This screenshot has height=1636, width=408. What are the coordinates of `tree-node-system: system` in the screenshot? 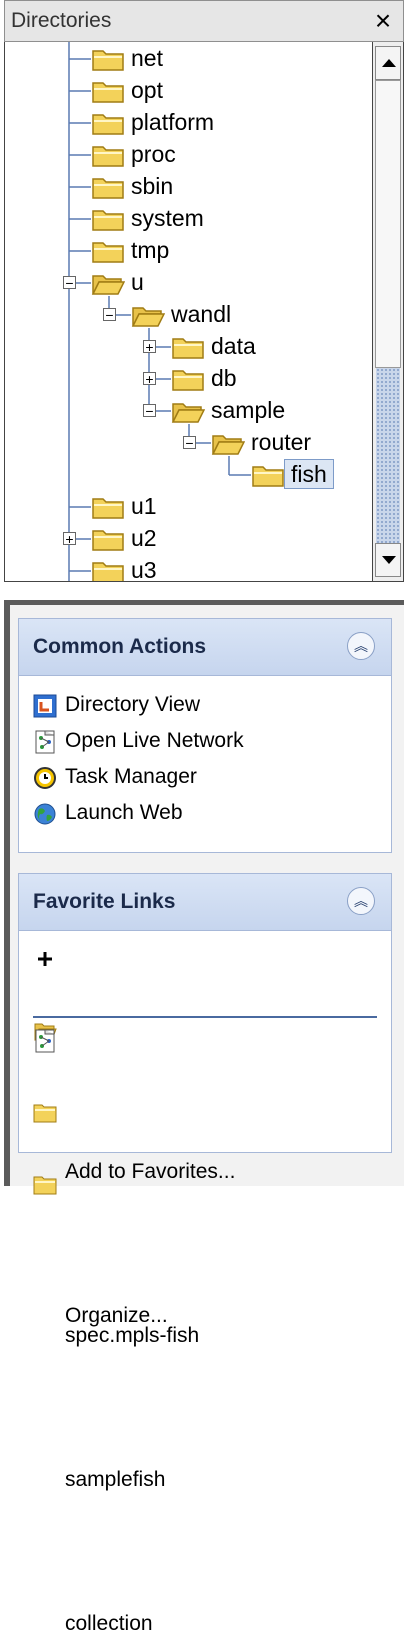 It's located at (167, 218).